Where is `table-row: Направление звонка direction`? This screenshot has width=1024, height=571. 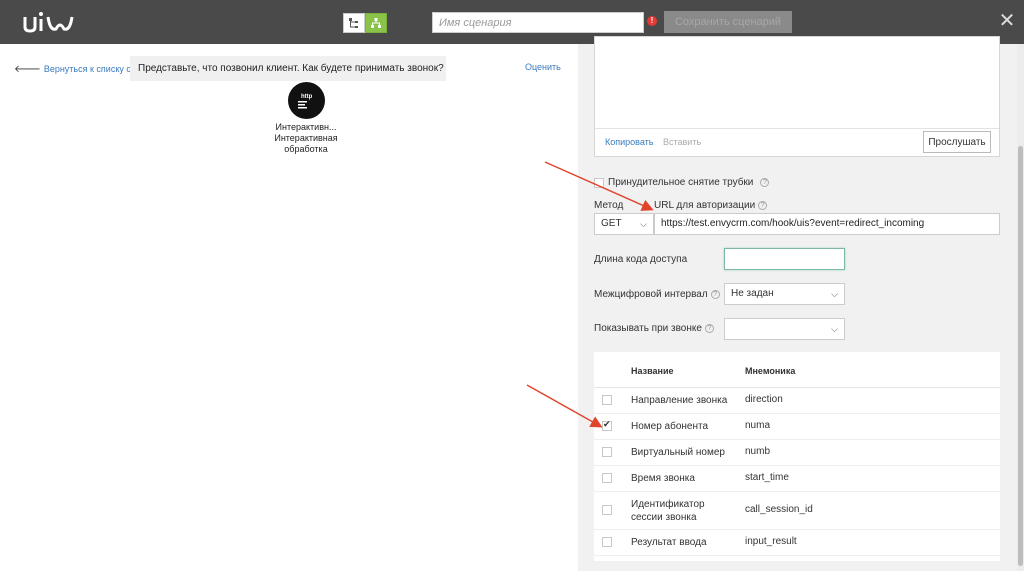 table-row: Направление звонка direction is located at coordinates (797, 401).